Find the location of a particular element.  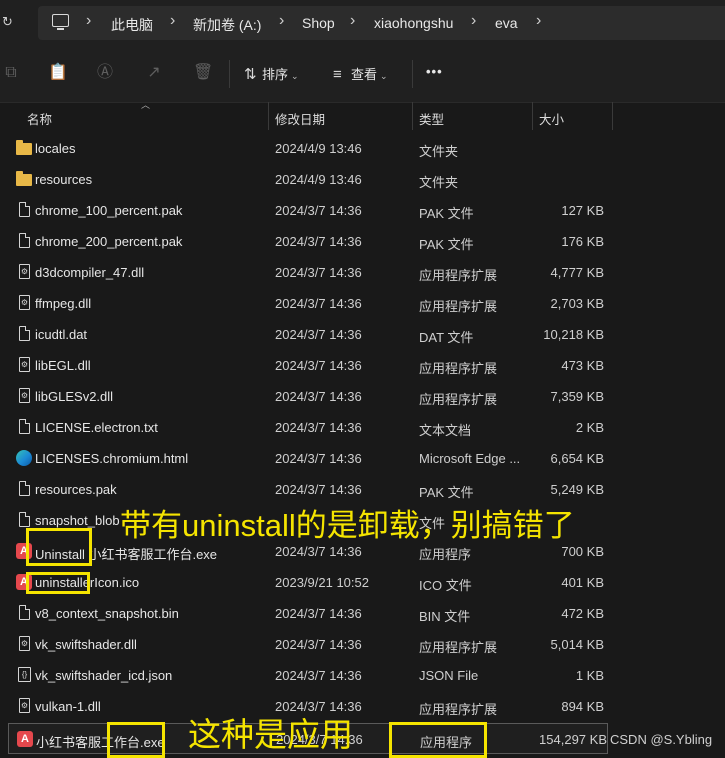

file-name: resources is located at coordinates (64, 179).